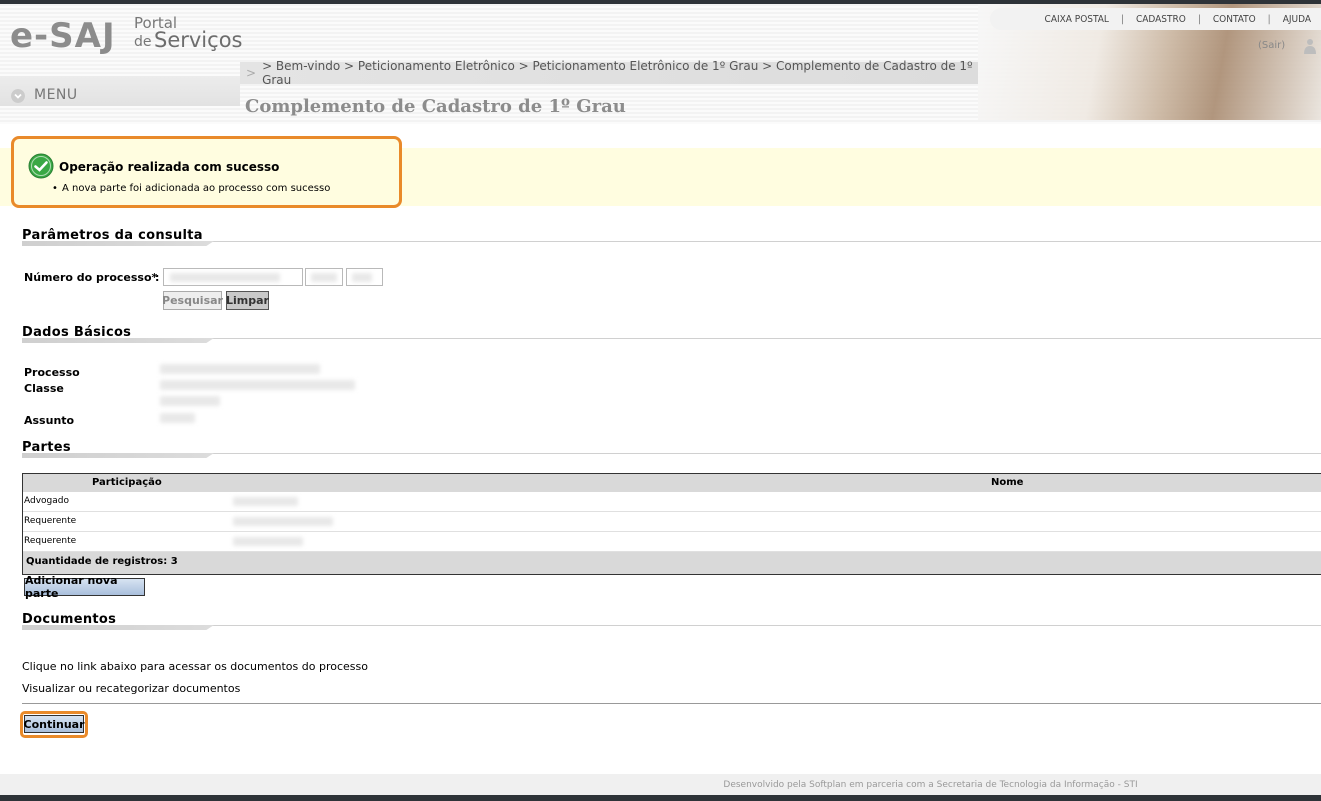  I want to click on continuar-button: Continuar, so click(54, 724).